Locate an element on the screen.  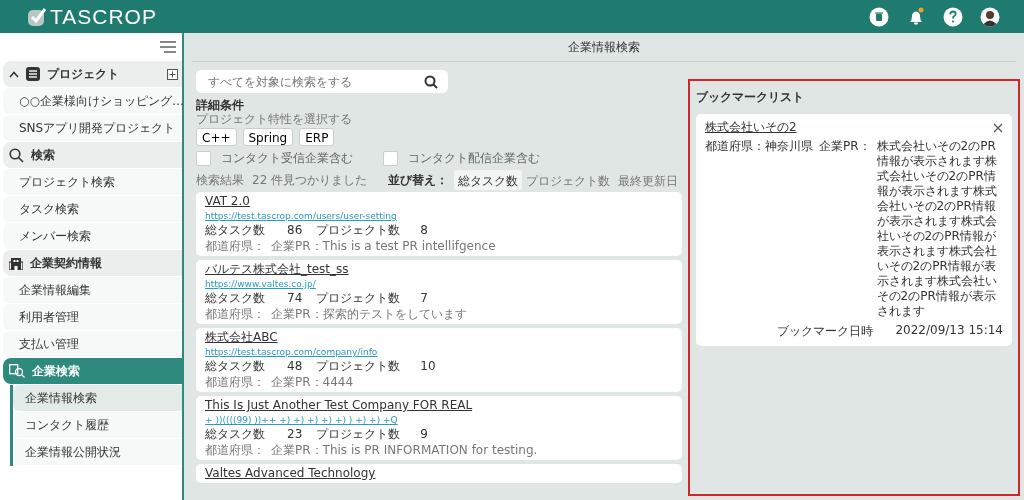
tag-button: Spring is located at coordinates (268, 137).